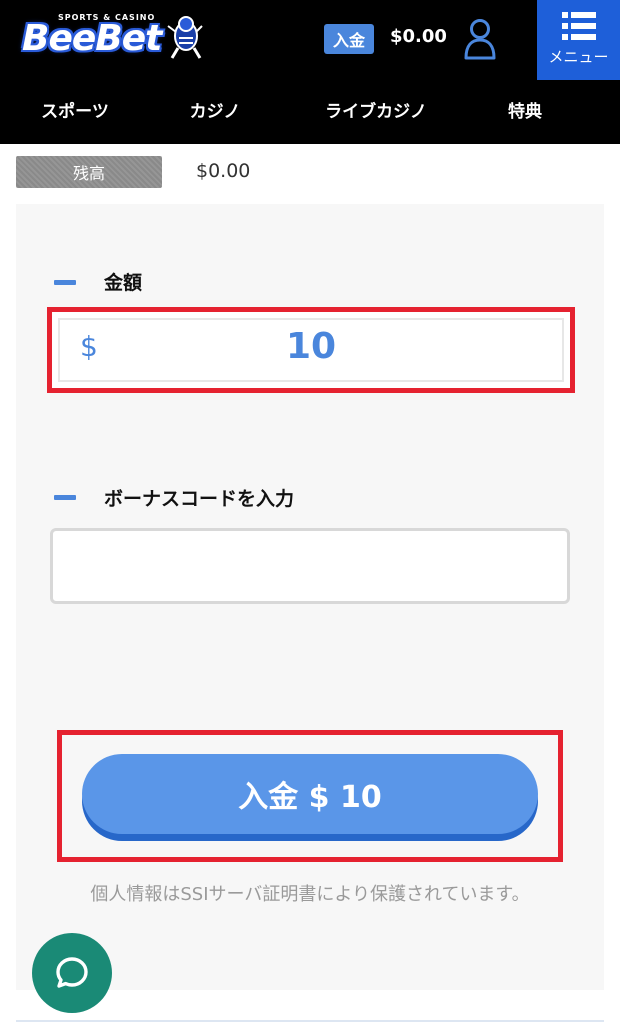  I want to click on beebet-logo: SPORTS & CASINO BeeBet, so click(109, 38).